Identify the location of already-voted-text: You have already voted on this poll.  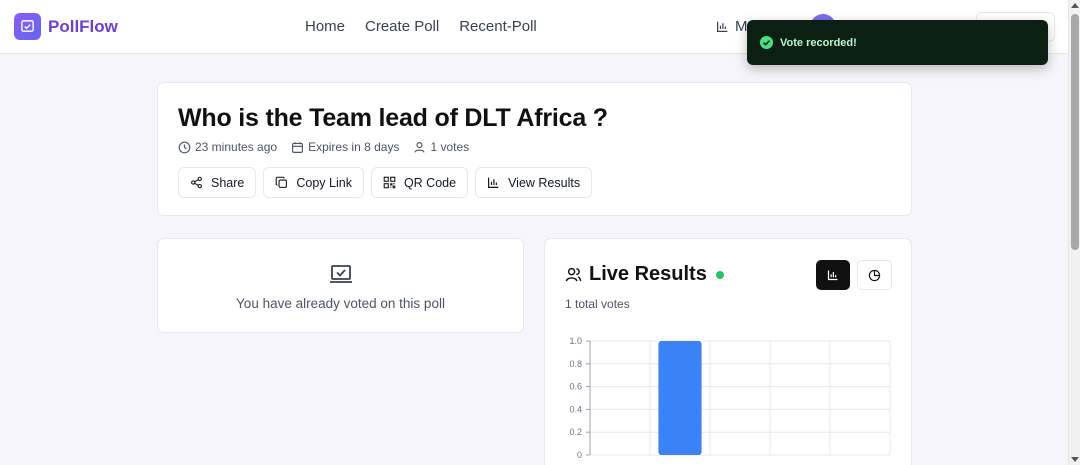
(340, 303).